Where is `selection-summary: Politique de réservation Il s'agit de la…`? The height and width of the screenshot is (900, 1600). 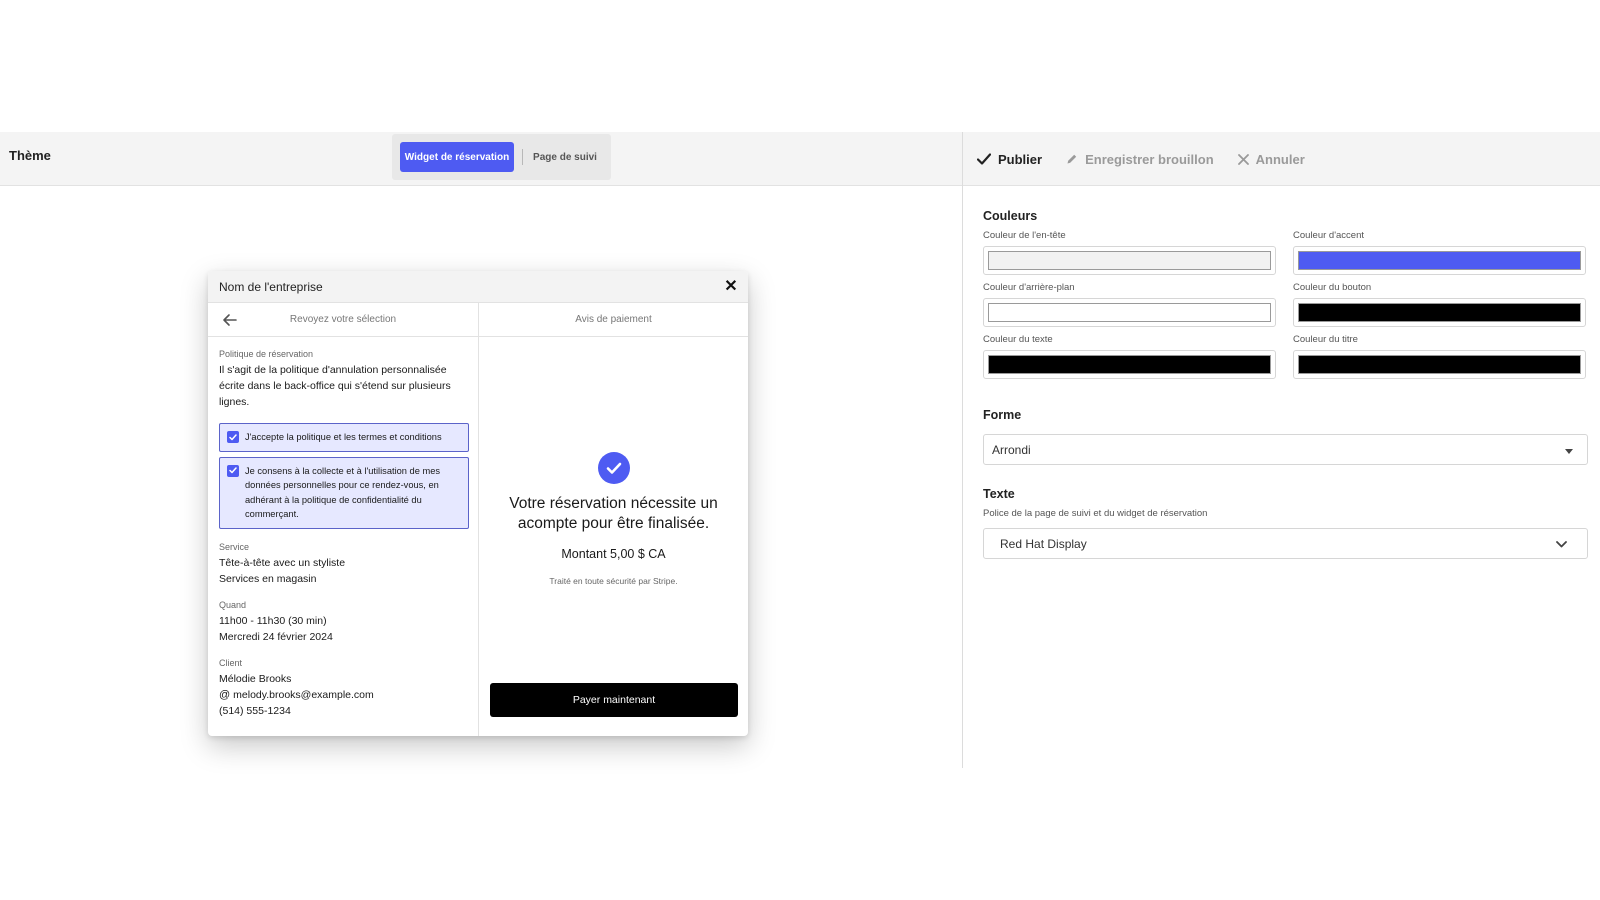 selection-summary: Politique de réservation Il s'agit de la… is located at coordinates (345, 533).